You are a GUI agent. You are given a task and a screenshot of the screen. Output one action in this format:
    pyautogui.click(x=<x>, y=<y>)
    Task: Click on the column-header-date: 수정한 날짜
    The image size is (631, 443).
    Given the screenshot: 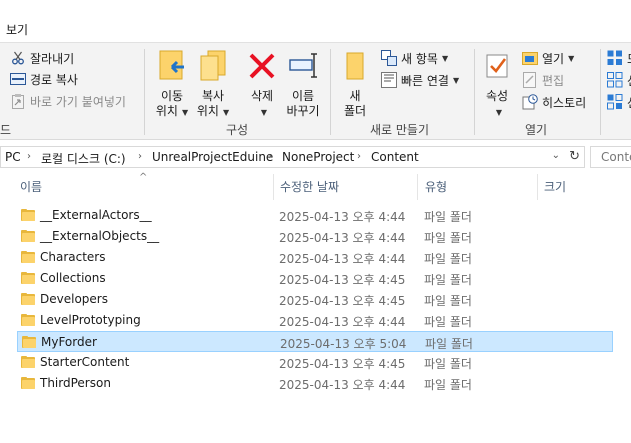 What is the action you would take?
    pyautogui.click(x=309, y=186)
    